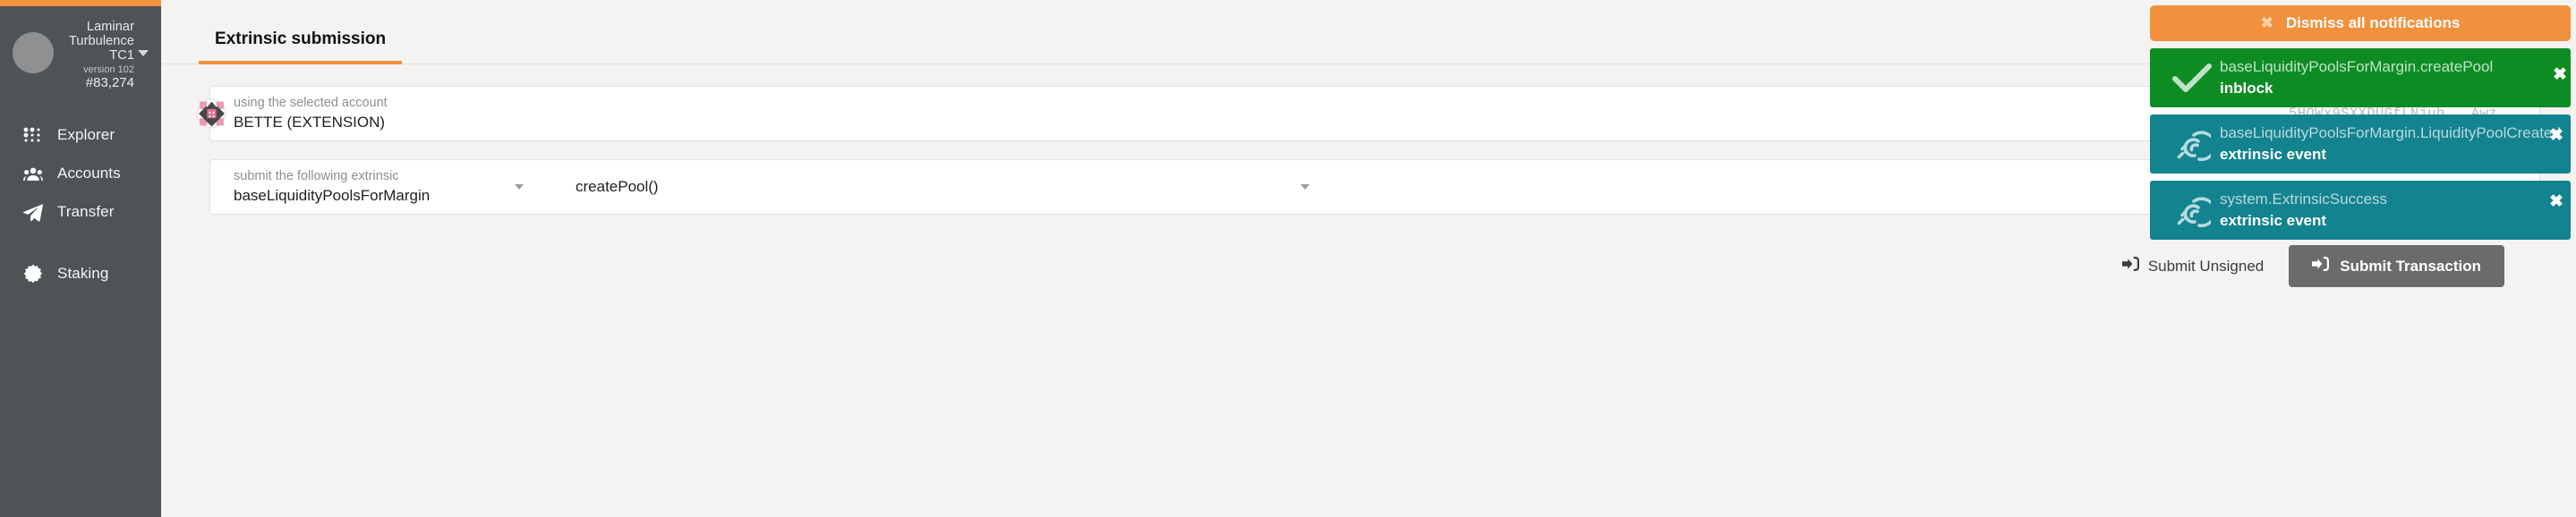 This screenshot has width=2576, height=517. I want to click on notification-title: system.ExtrinsicSuccess, so click(2304, 200).